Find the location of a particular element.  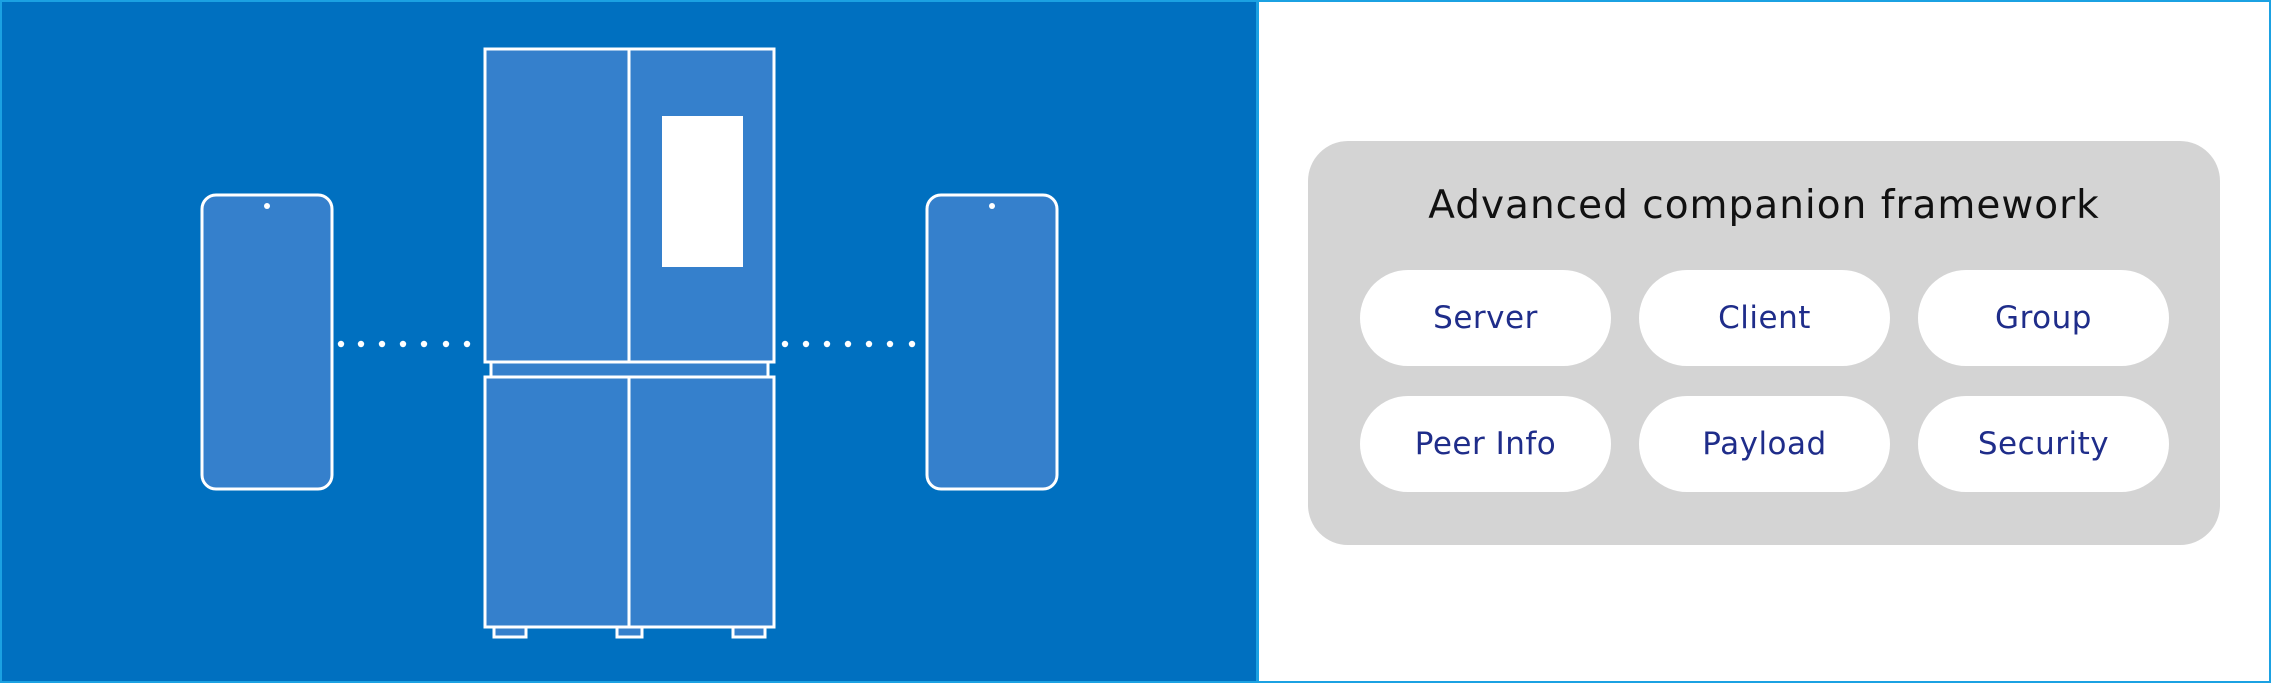

refrigerator-icon is located at coordinates (629, 343).